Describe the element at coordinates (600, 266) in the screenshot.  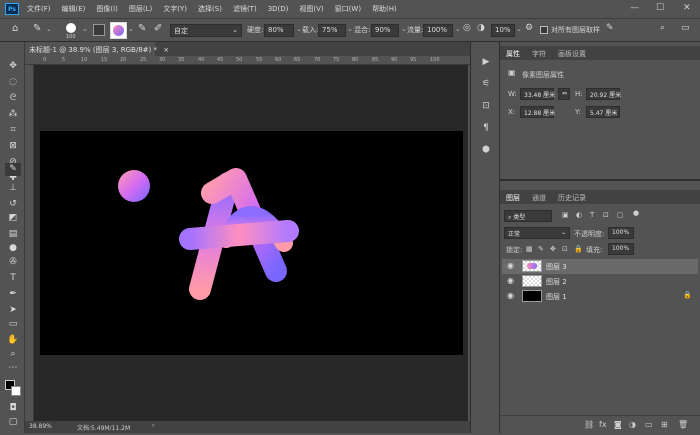
I see `layer-row-3: ◉ 图层 3` at that location.